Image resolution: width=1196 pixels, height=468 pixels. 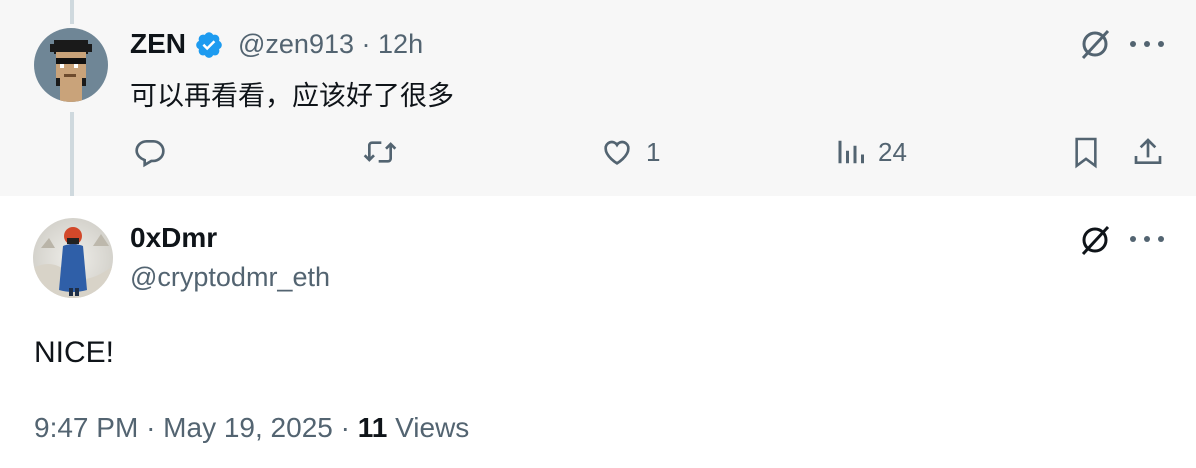 I want to click on like-count: 1, so click(x=653, y=151).